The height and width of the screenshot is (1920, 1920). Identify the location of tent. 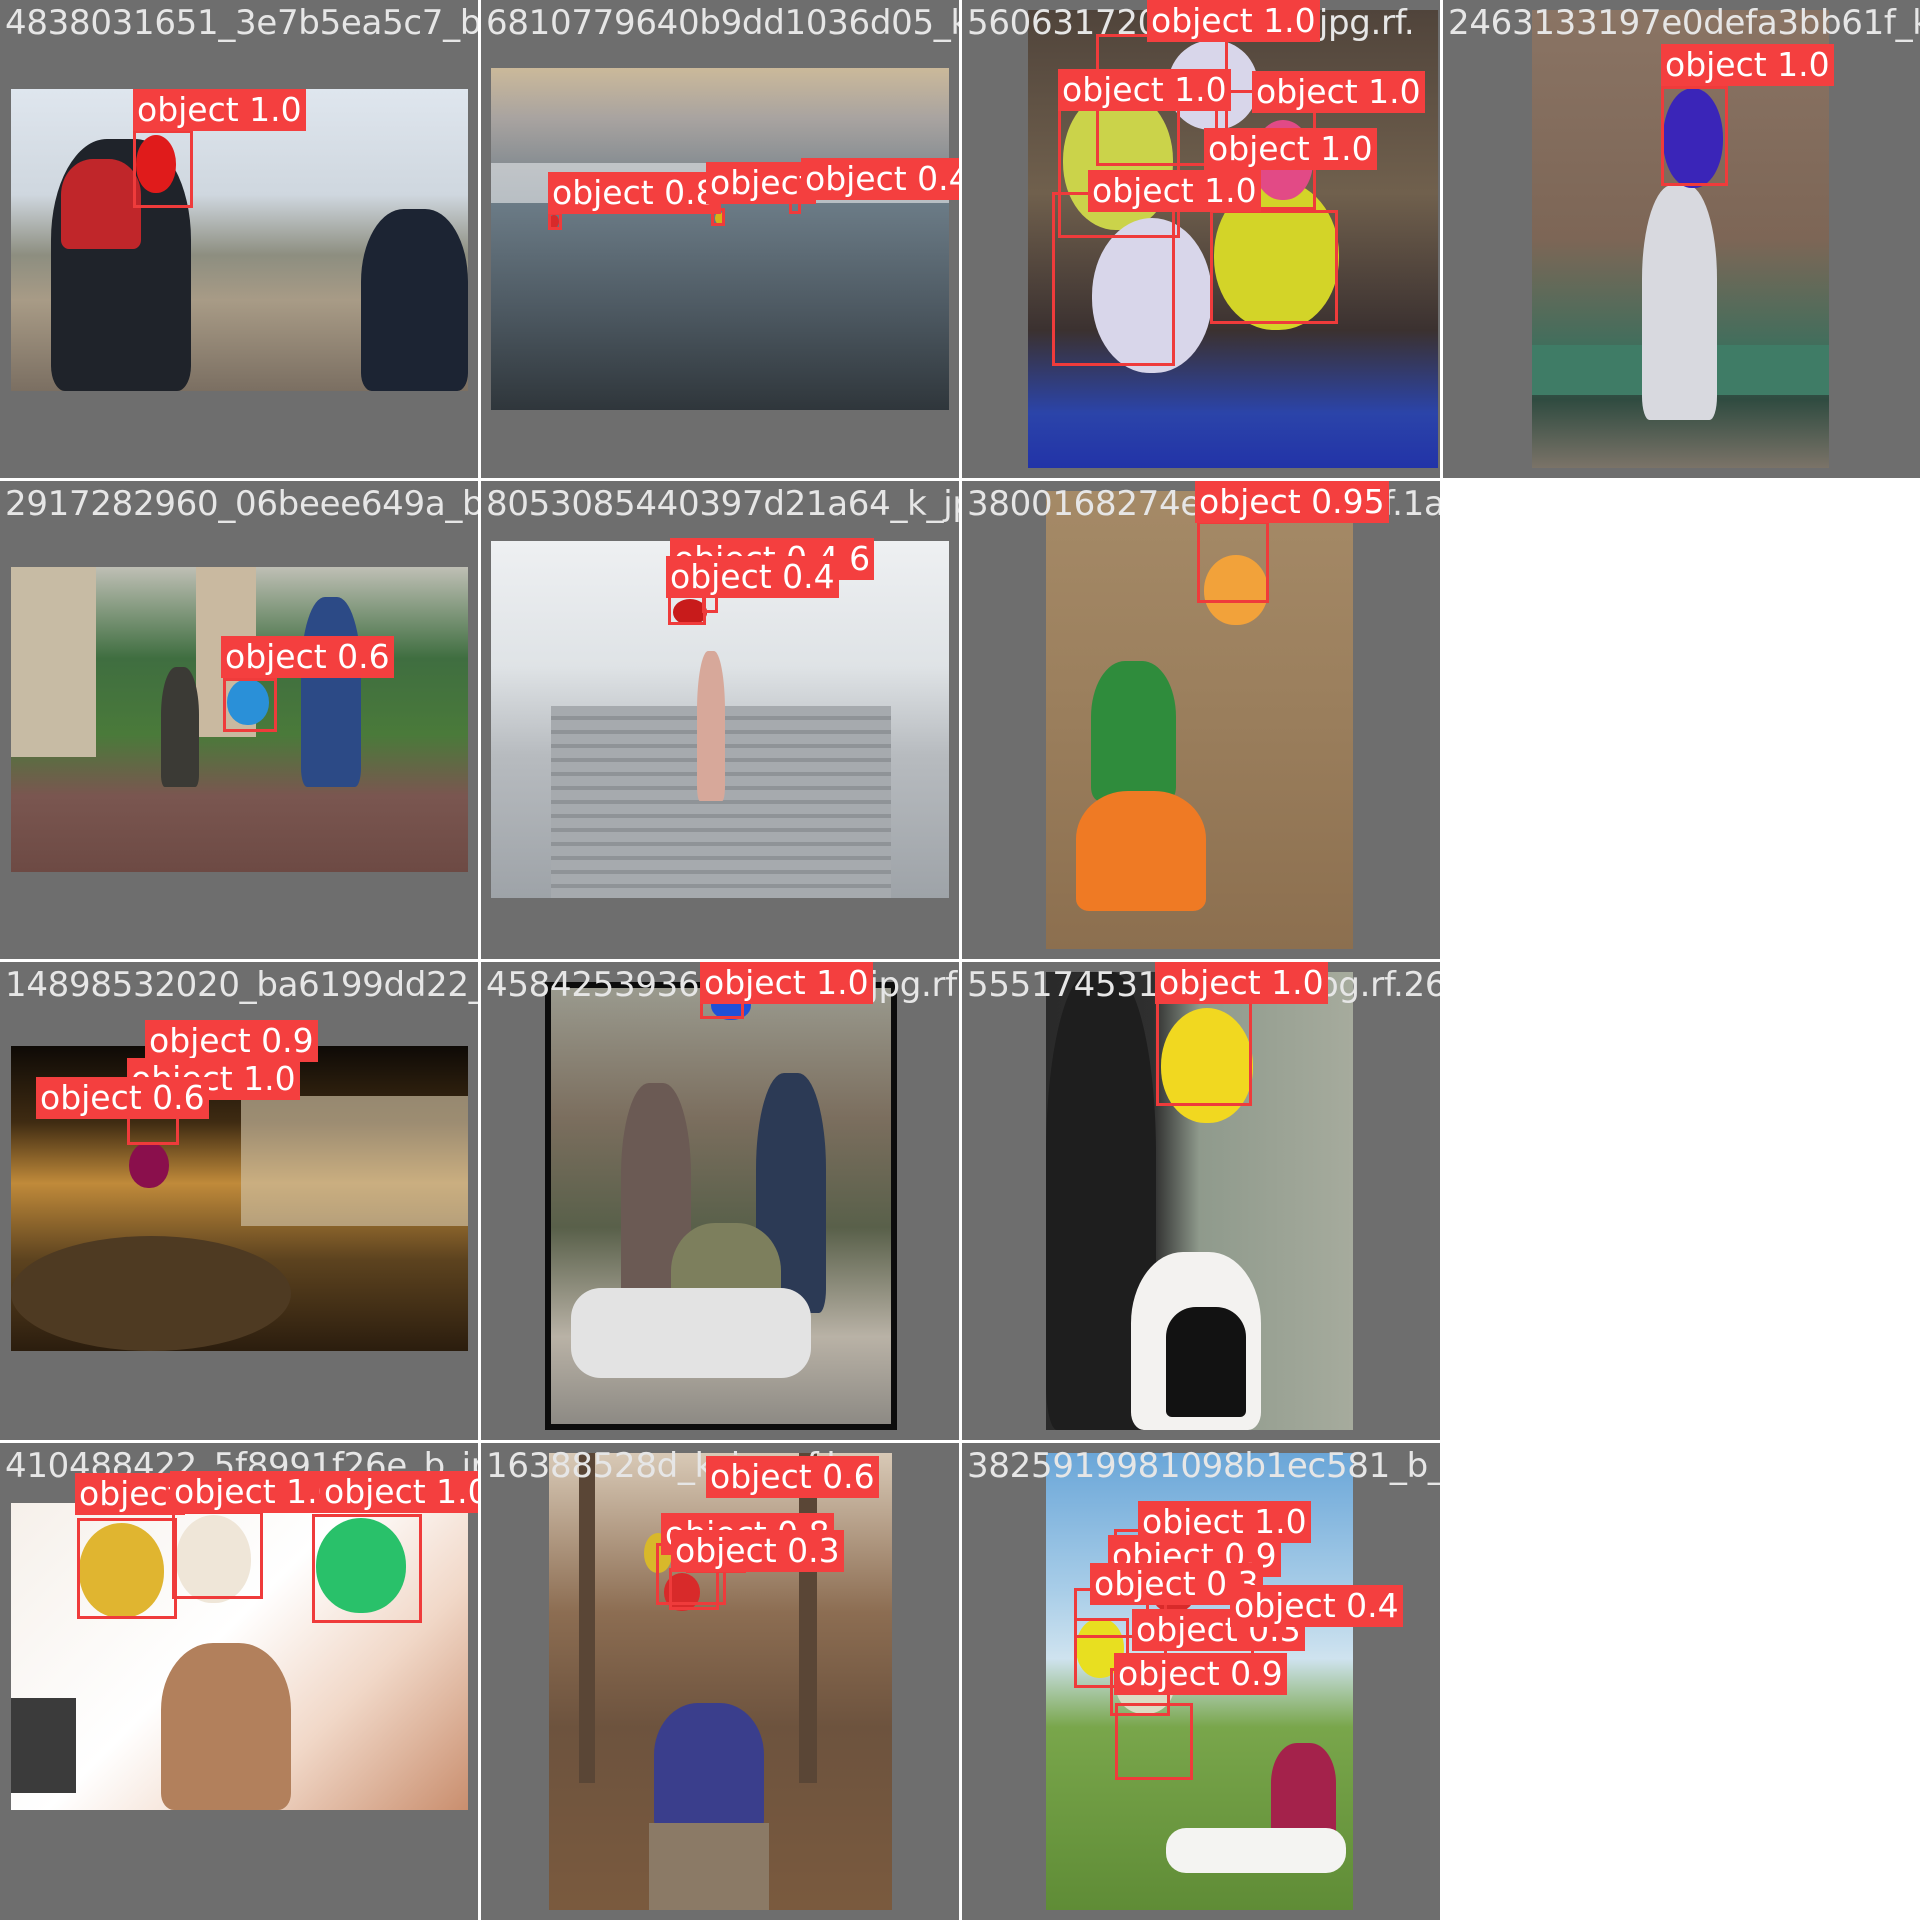
(354, 1161).